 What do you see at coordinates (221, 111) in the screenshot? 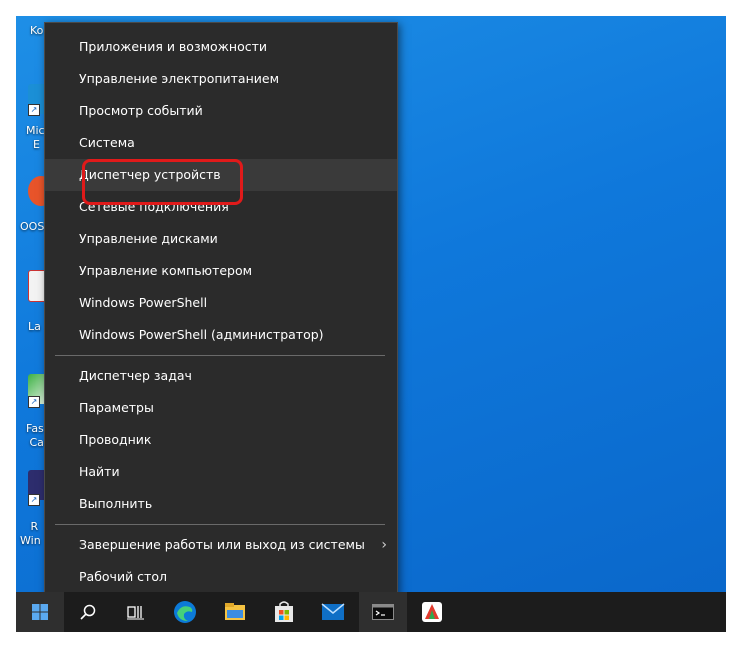
I see `menu-item-event-viewer: Просмотр событий` at bounding box center [221, 111].